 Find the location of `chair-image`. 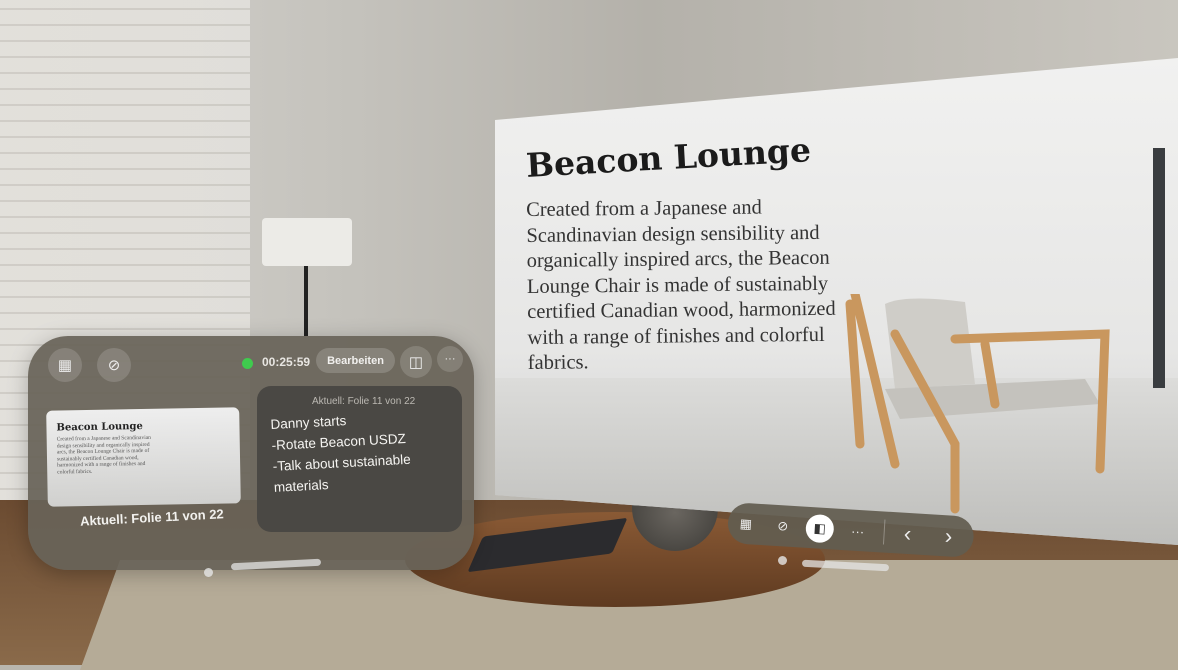

chair-image is located at coordinates (977, 404).